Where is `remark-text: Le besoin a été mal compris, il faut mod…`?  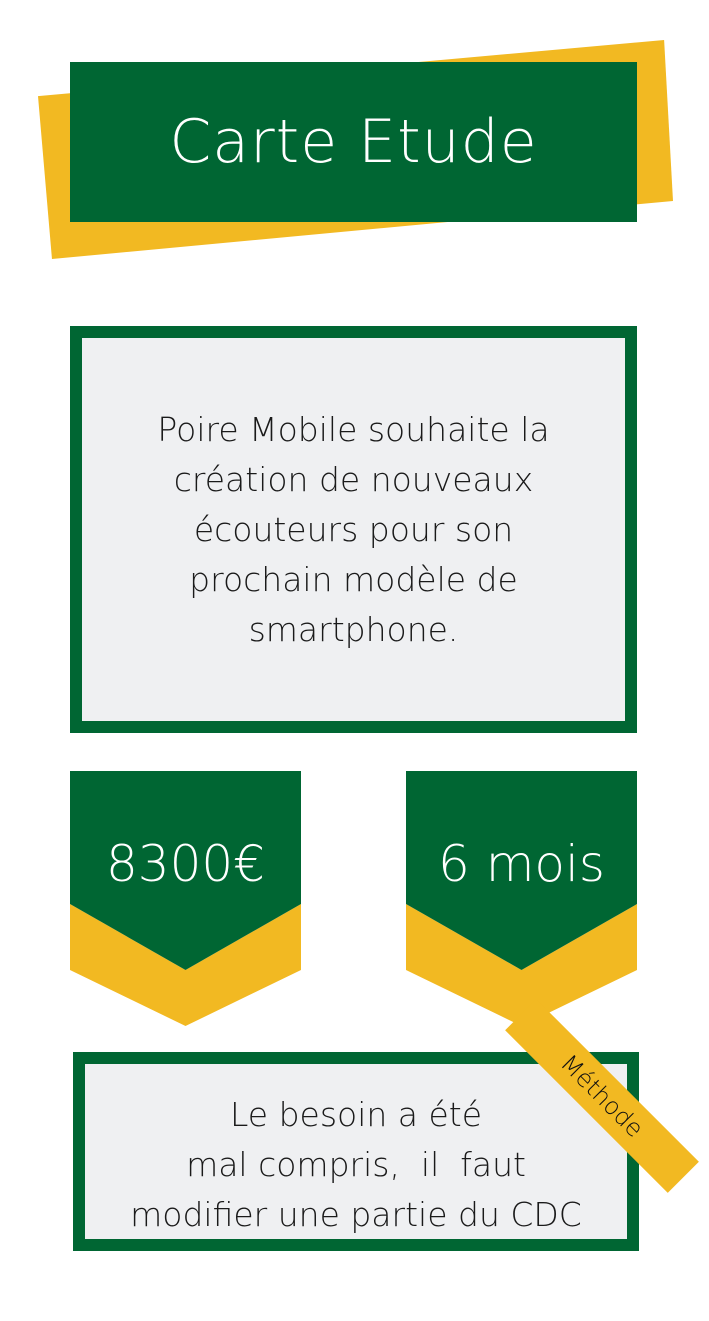
remark-text: Le besoin a été mal compris, il faut mod… is located at coordinates (356, 1165).